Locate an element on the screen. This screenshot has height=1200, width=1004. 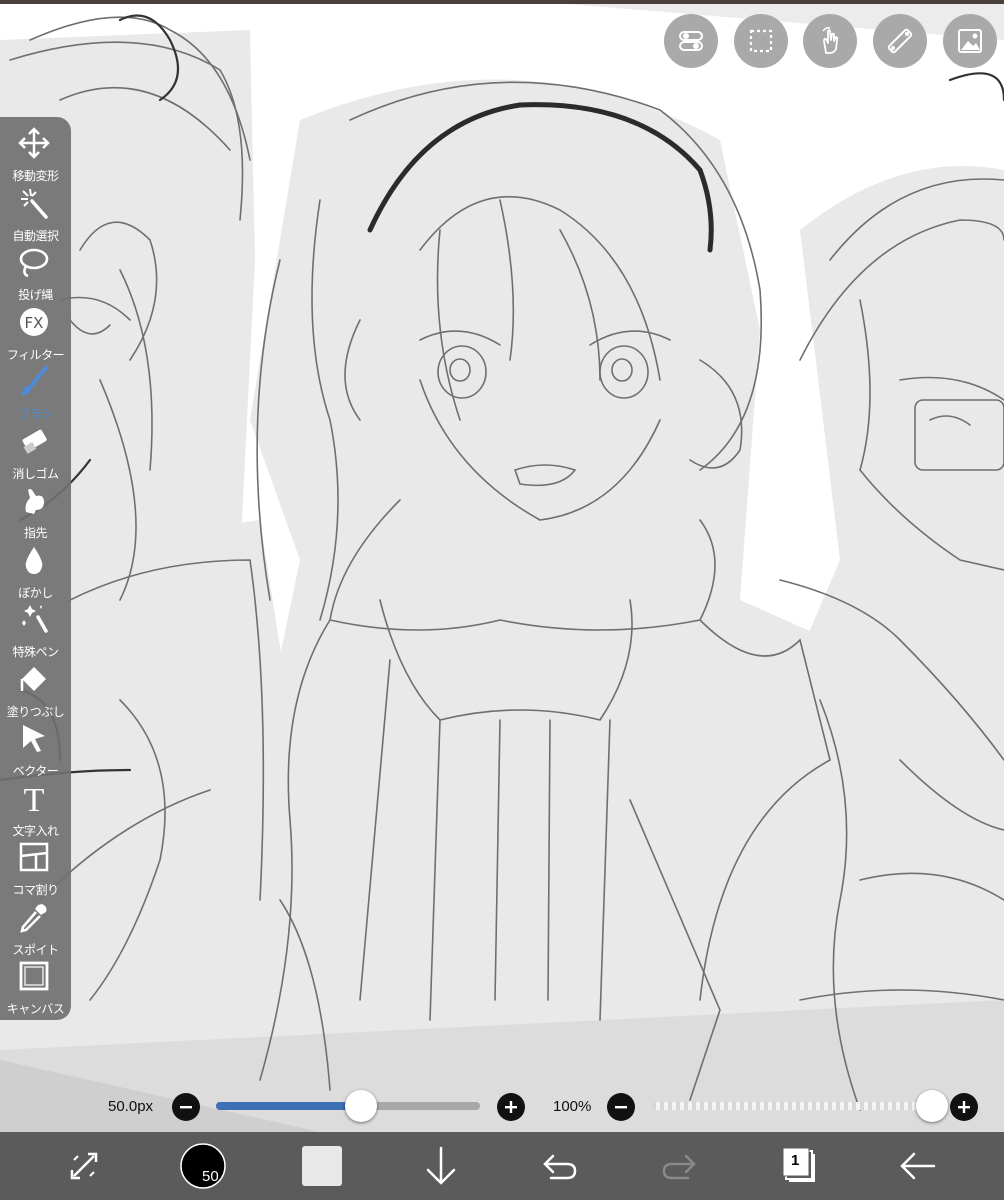
tool-label: 指先 is located at coordinates (35, 533).